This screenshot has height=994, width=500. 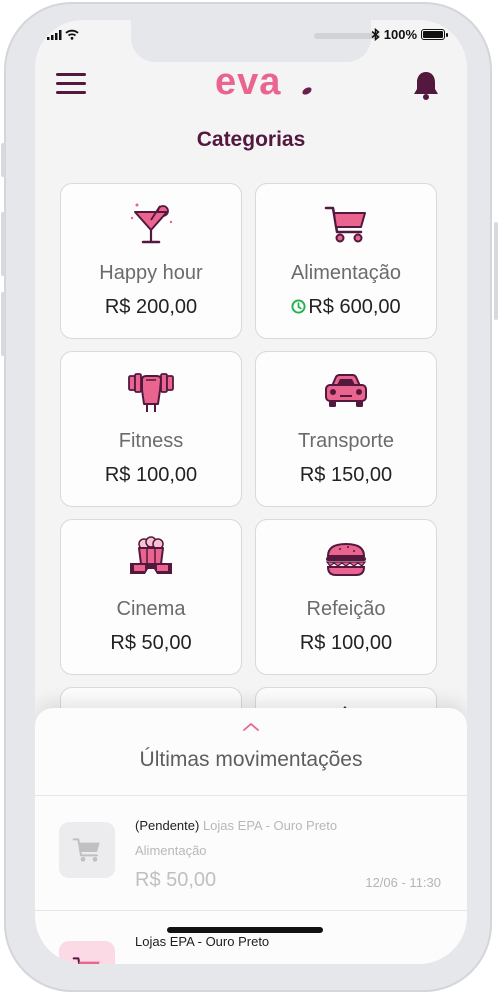 I want to click on wifi-icon, so click(x=72, y=34).